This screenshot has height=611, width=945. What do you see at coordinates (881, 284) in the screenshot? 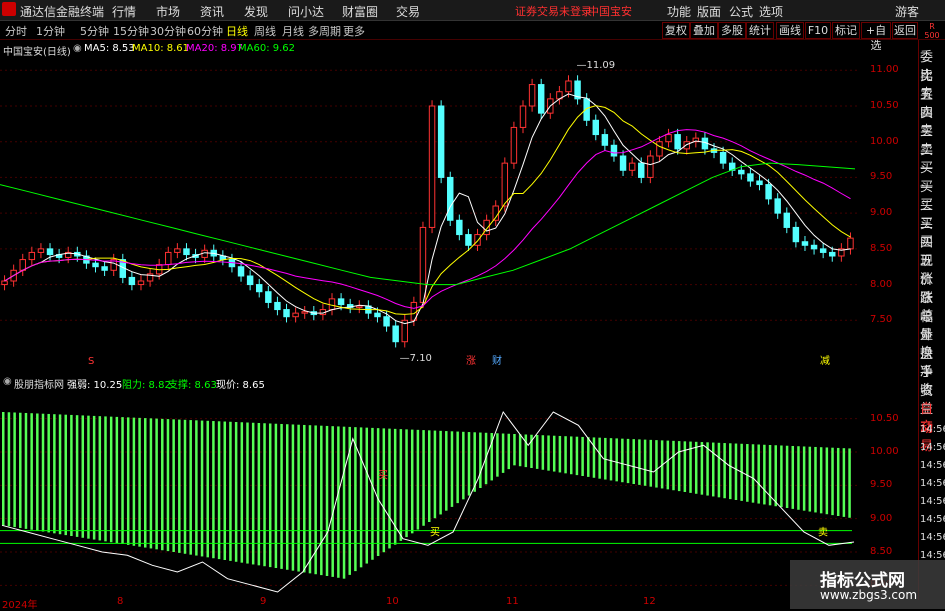
I see `y-tick-label: 8.00` at bounding box center [881, 284].